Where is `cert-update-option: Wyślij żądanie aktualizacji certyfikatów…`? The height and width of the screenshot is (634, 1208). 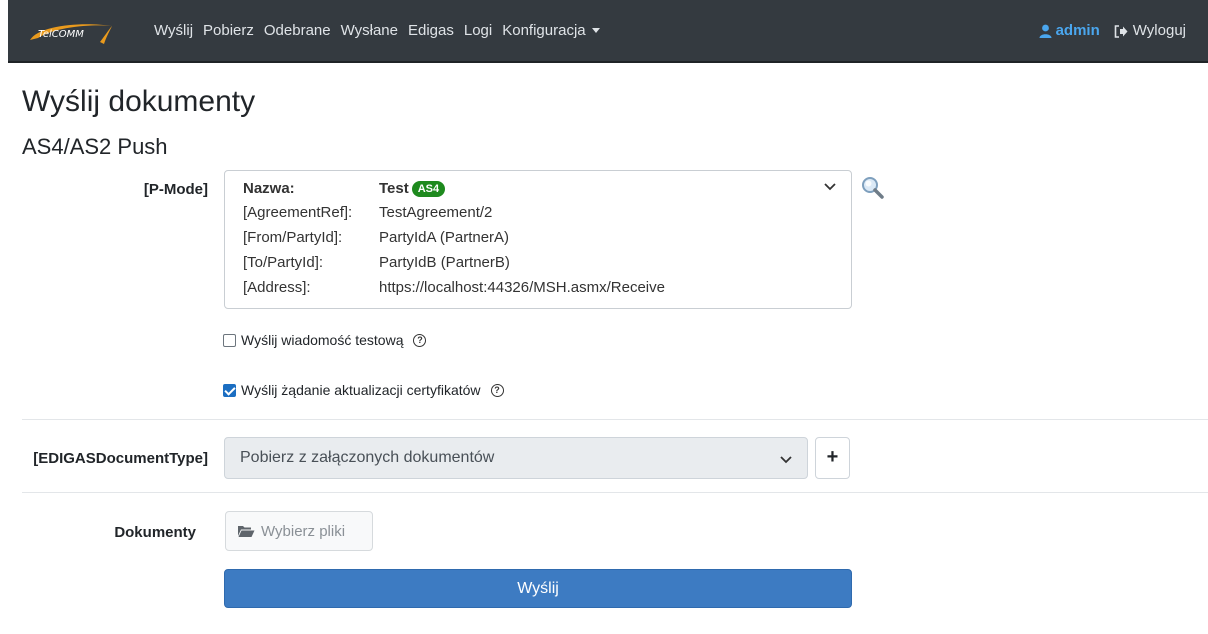
cert-update-option: Wyślij żądanie aktualizacji certyfikatów… is located at coordinates (363, 390).